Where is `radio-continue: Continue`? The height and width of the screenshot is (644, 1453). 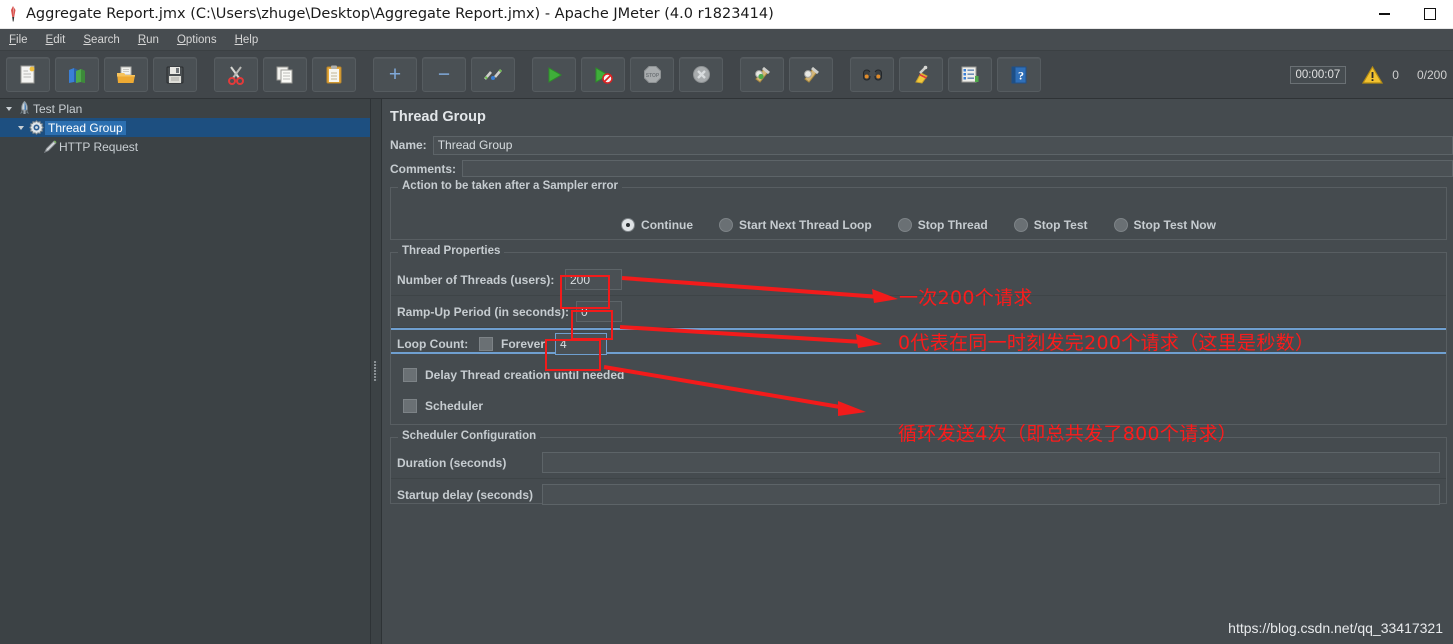
radio-continue: Continue is located at coordinates (657, 225).